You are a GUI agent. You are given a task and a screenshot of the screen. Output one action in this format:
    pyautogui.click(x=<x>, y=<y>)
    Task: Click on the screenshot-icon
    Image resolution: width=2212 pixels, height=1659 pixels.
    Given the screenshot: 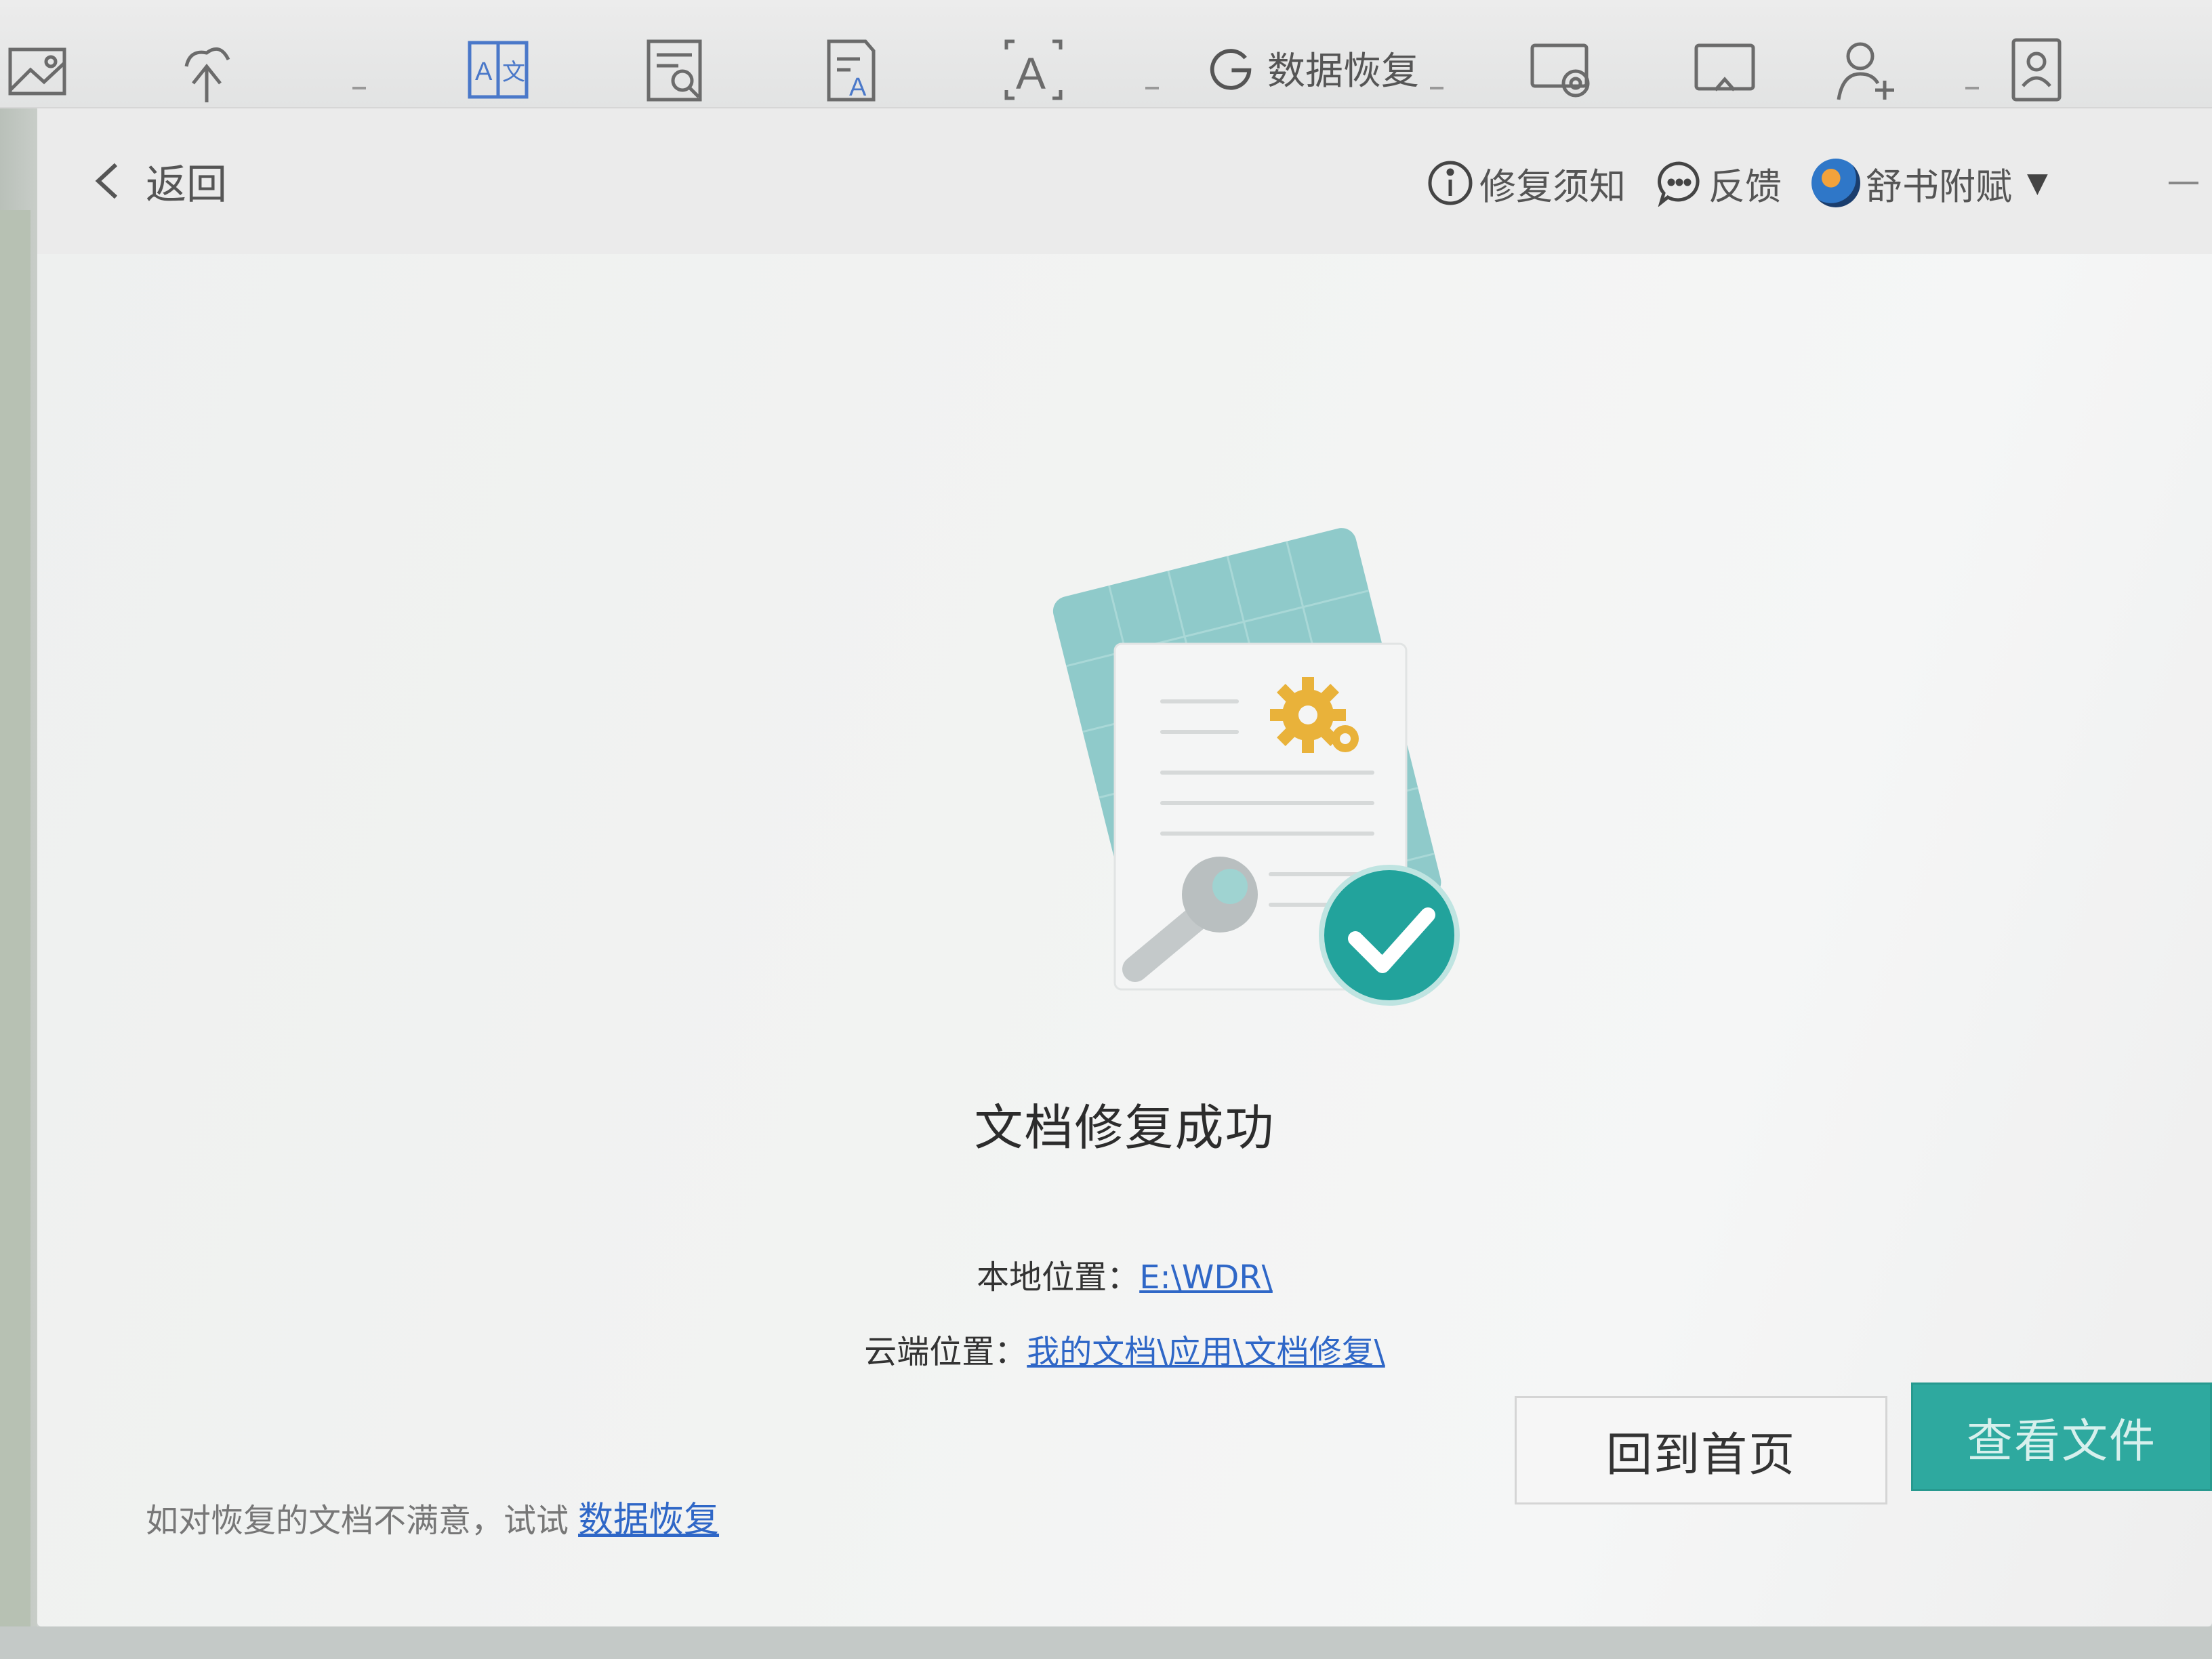 What is the action you would take?
    pyautogui.click(x=1725, y=70)
    